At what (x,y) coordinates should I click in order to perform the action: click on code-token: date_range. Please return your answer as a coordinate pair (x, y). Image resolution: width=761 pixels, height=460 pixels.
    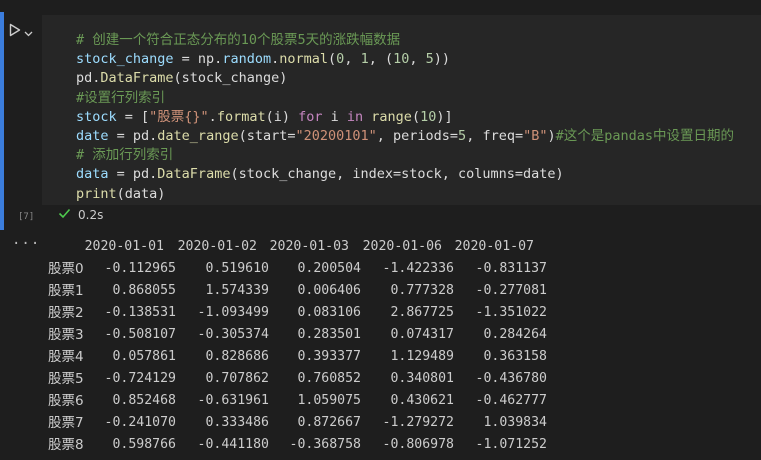
    Looking at the image, I should click on (198, 136).